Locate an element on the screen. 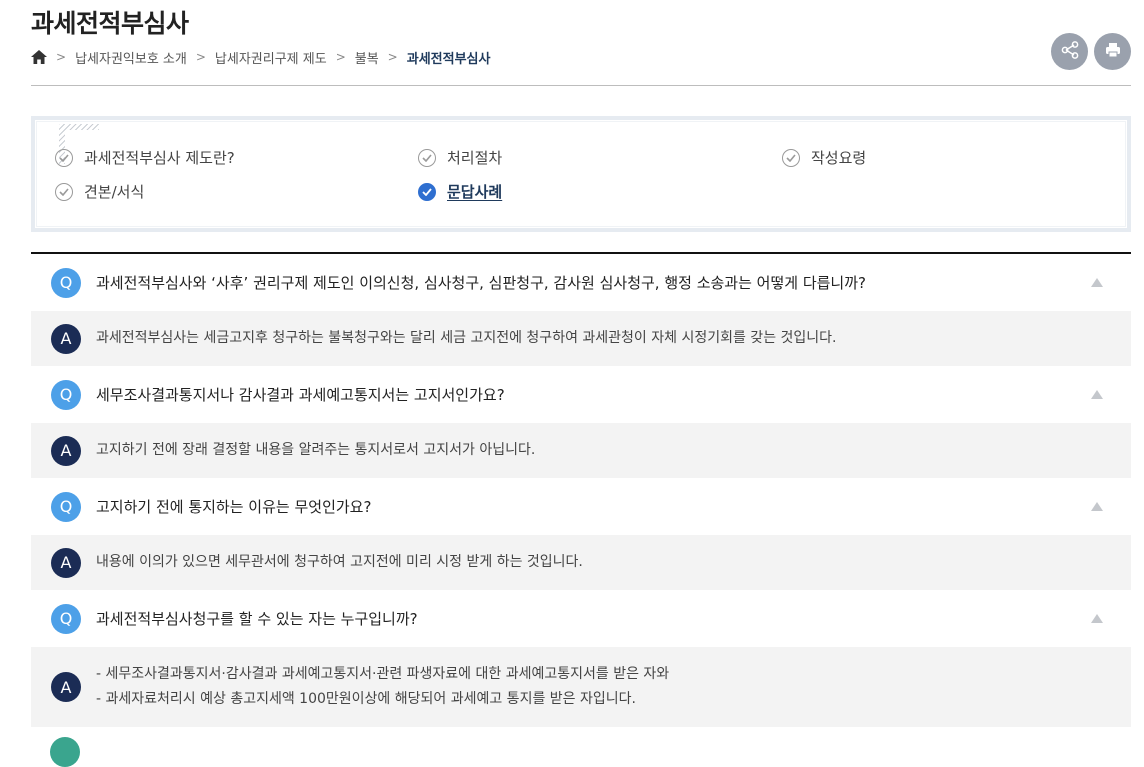 The image size is (1144, 767). sub-nav-label-active: 문답사례 is located at coordinates (475, 192).